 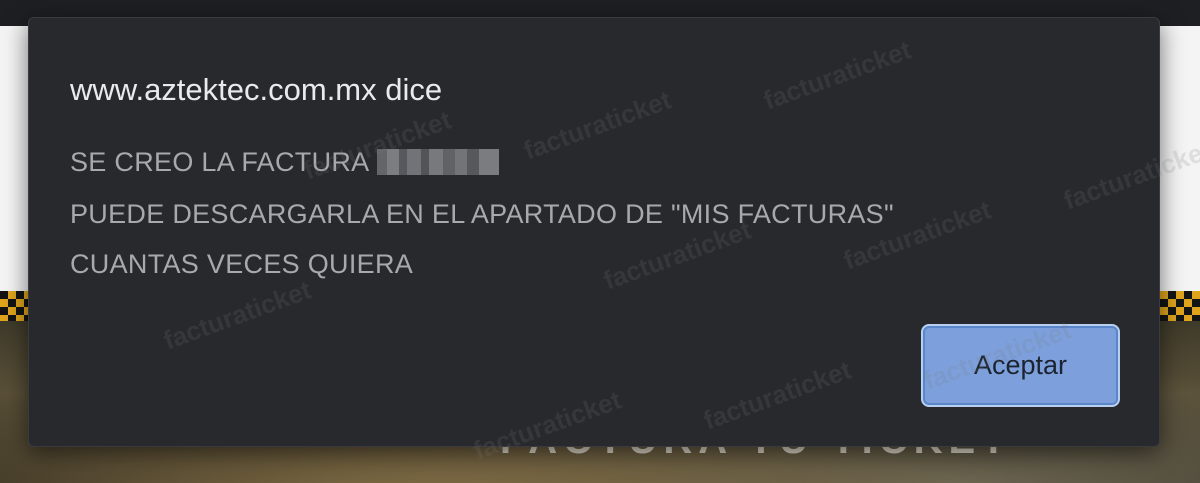 What do you see at coordinates (1020, 365) in the screenshot?
I see `accept-button: Aceptar` at bounding box center [1020, 365].